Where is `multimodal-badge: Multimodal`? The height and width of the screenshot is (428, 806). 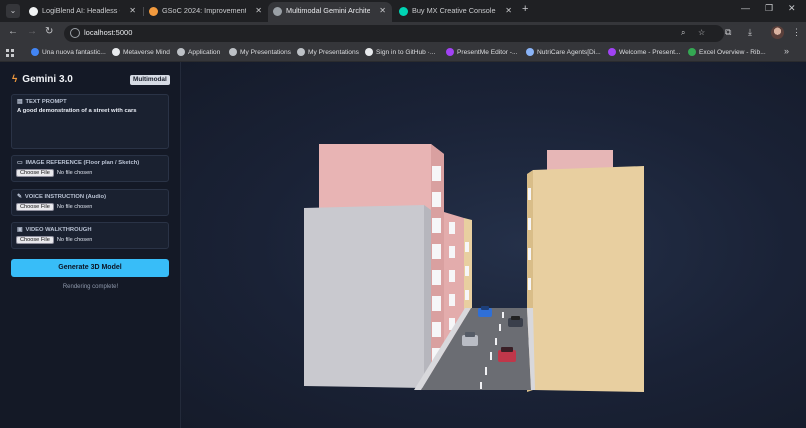
multimodal-badge: Multimodal is located at coordinates (150, 80).